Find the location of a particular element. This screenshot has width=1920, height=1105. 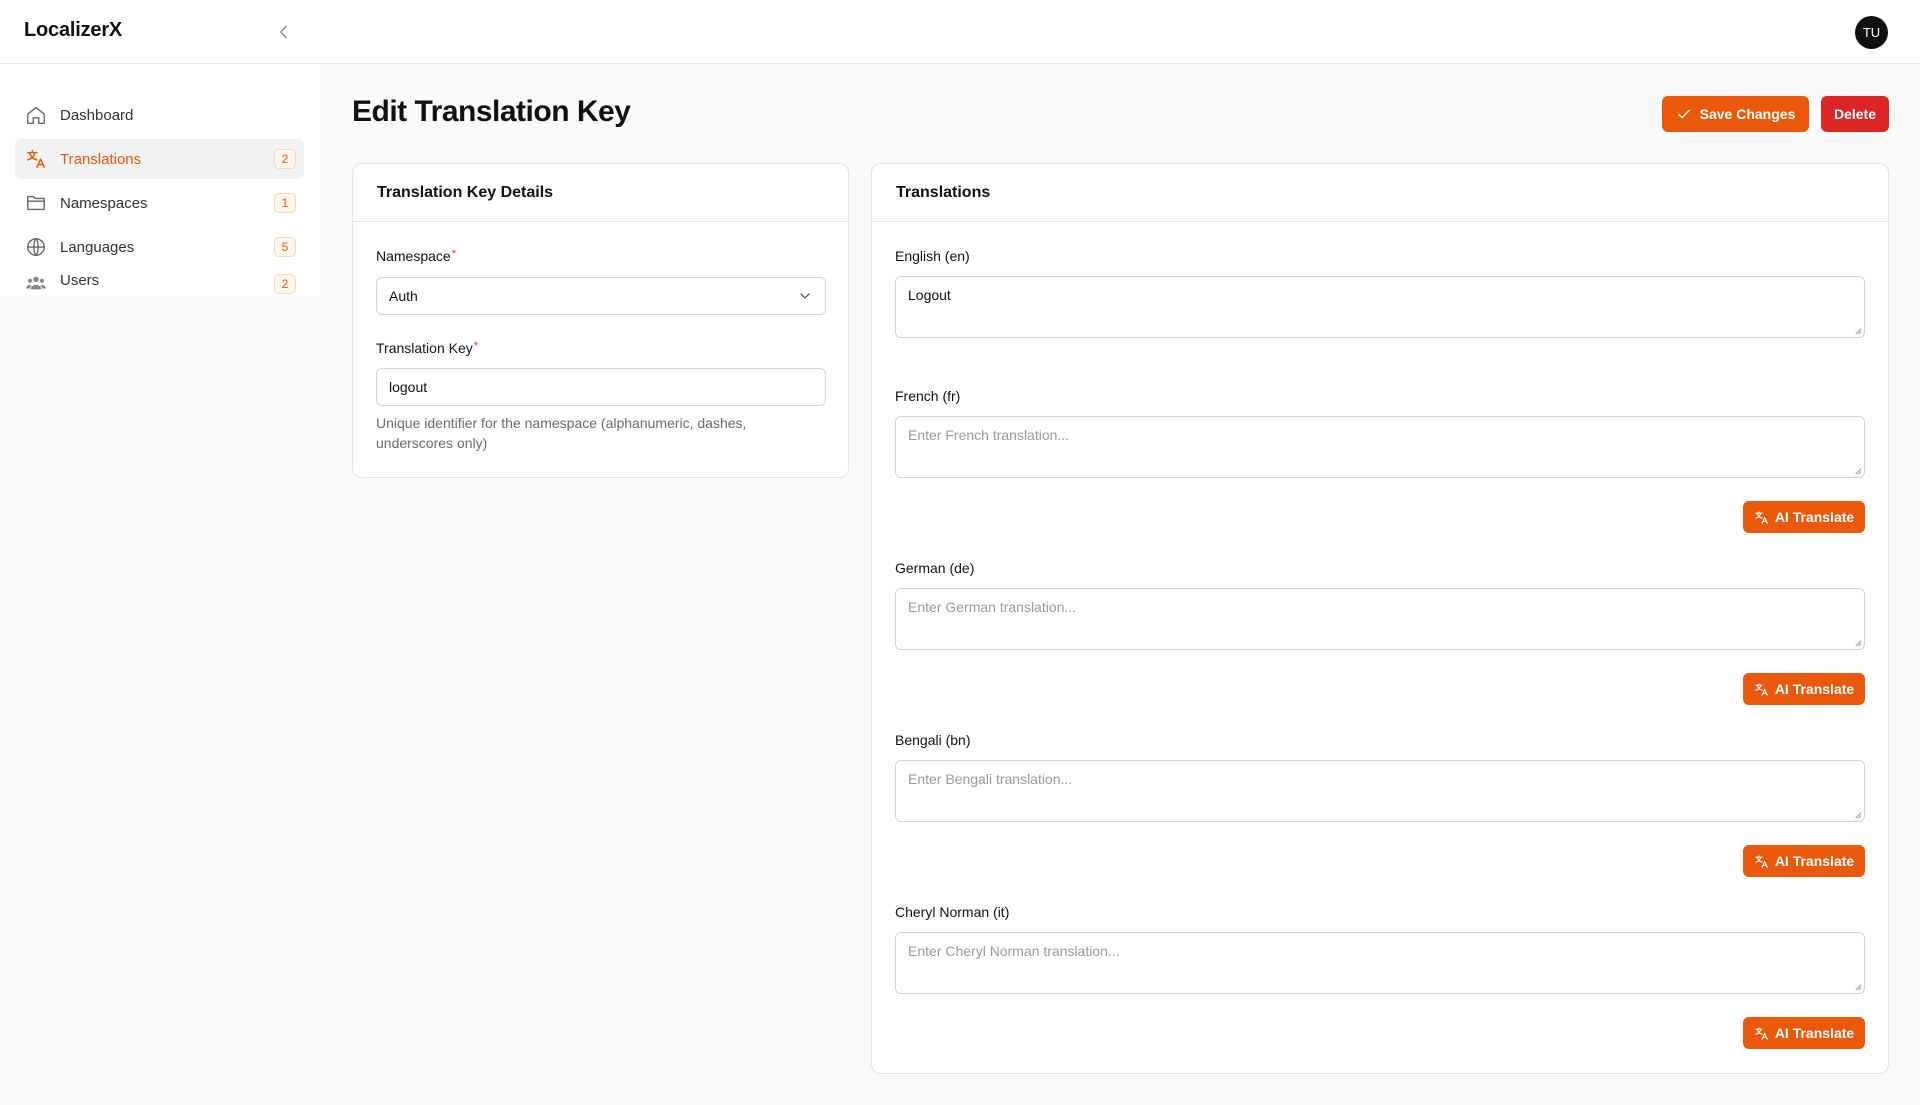

ai-translate-button-de: AI Translate is located at coordinates (1804, 689).